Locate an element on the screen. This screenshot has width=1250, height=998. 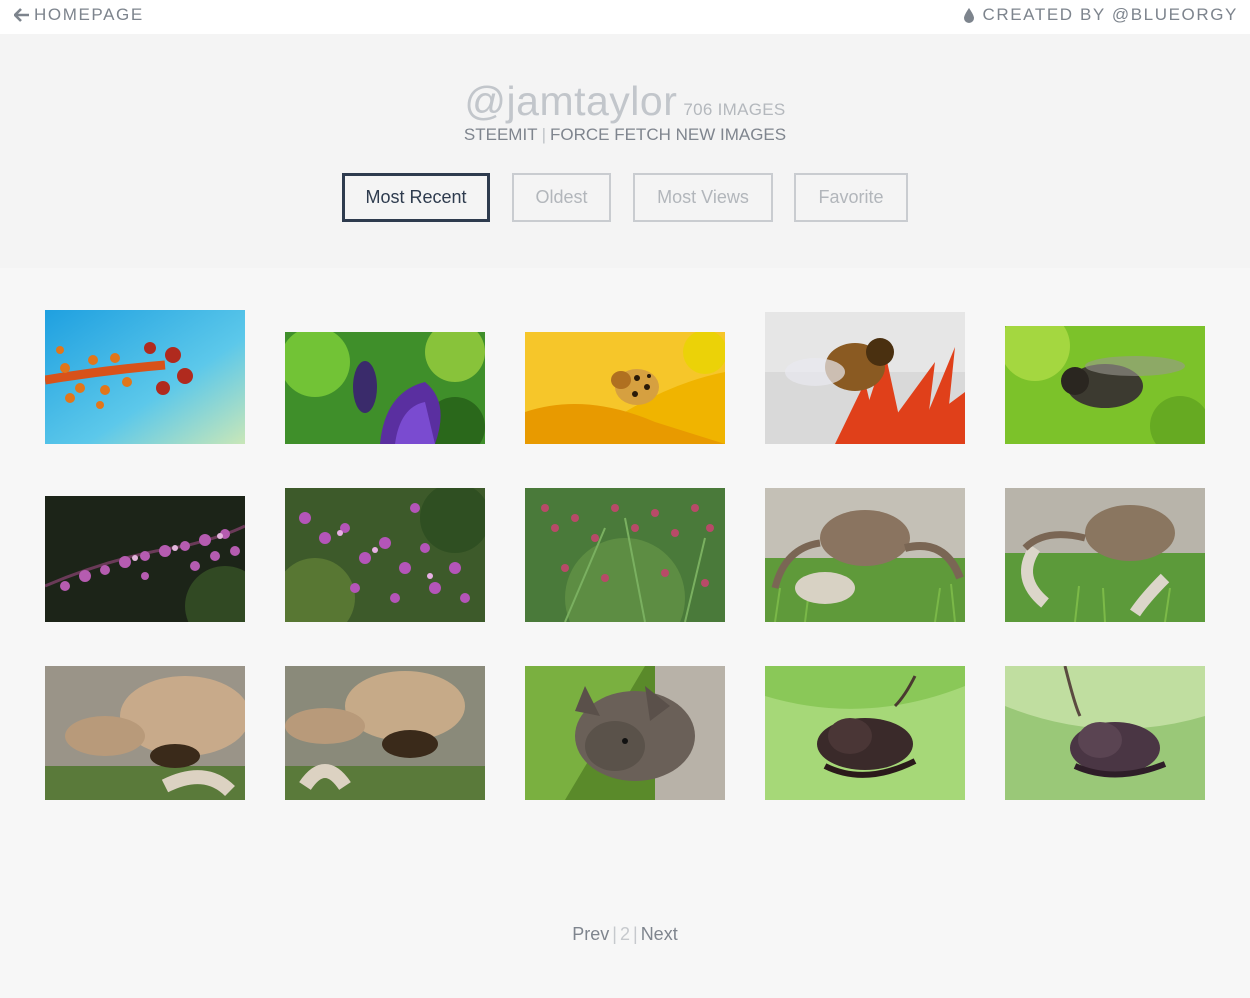
creator-credit-label: CREATED BY @BLUEORGY is located at coordinates (1110, 14).